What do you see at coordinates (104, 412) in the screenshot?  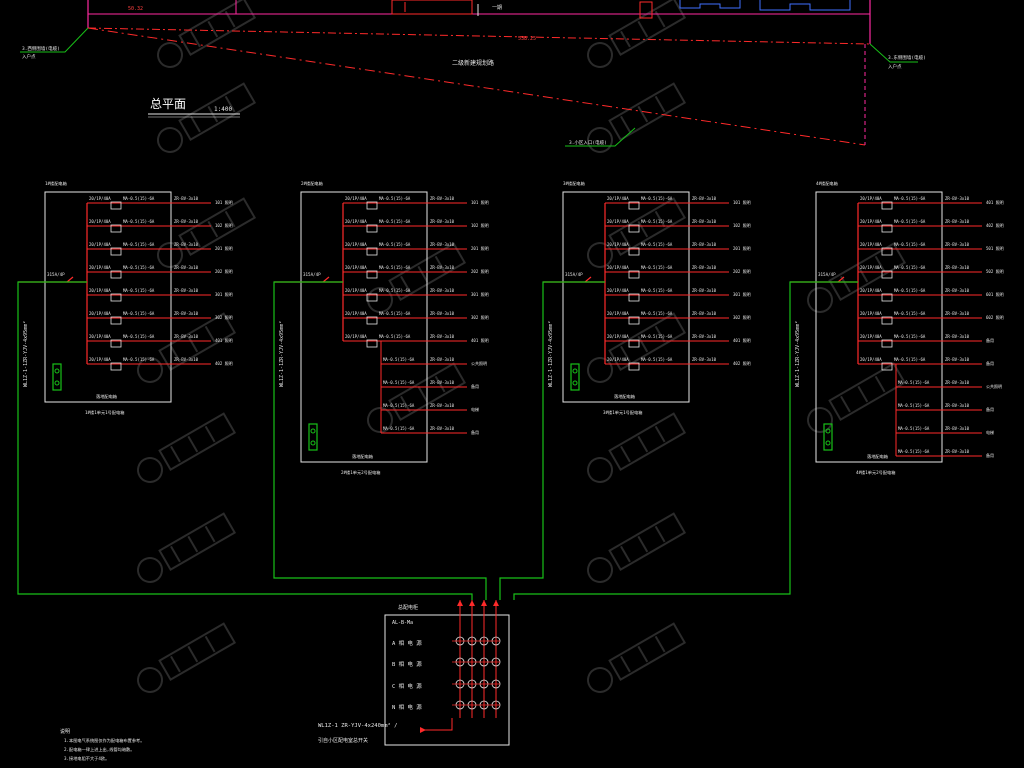 I see `panel-caption: 1#楼1单元1号配电箱` at bounding box center [104, 412].